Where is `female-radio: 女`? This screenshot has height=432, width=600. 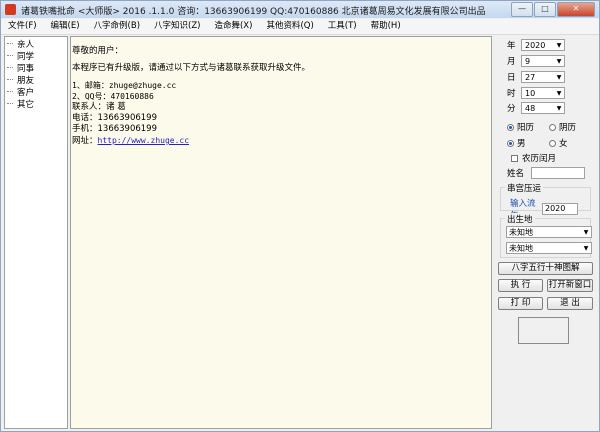
female-radio: 女 is located at coordinates (558, 143).